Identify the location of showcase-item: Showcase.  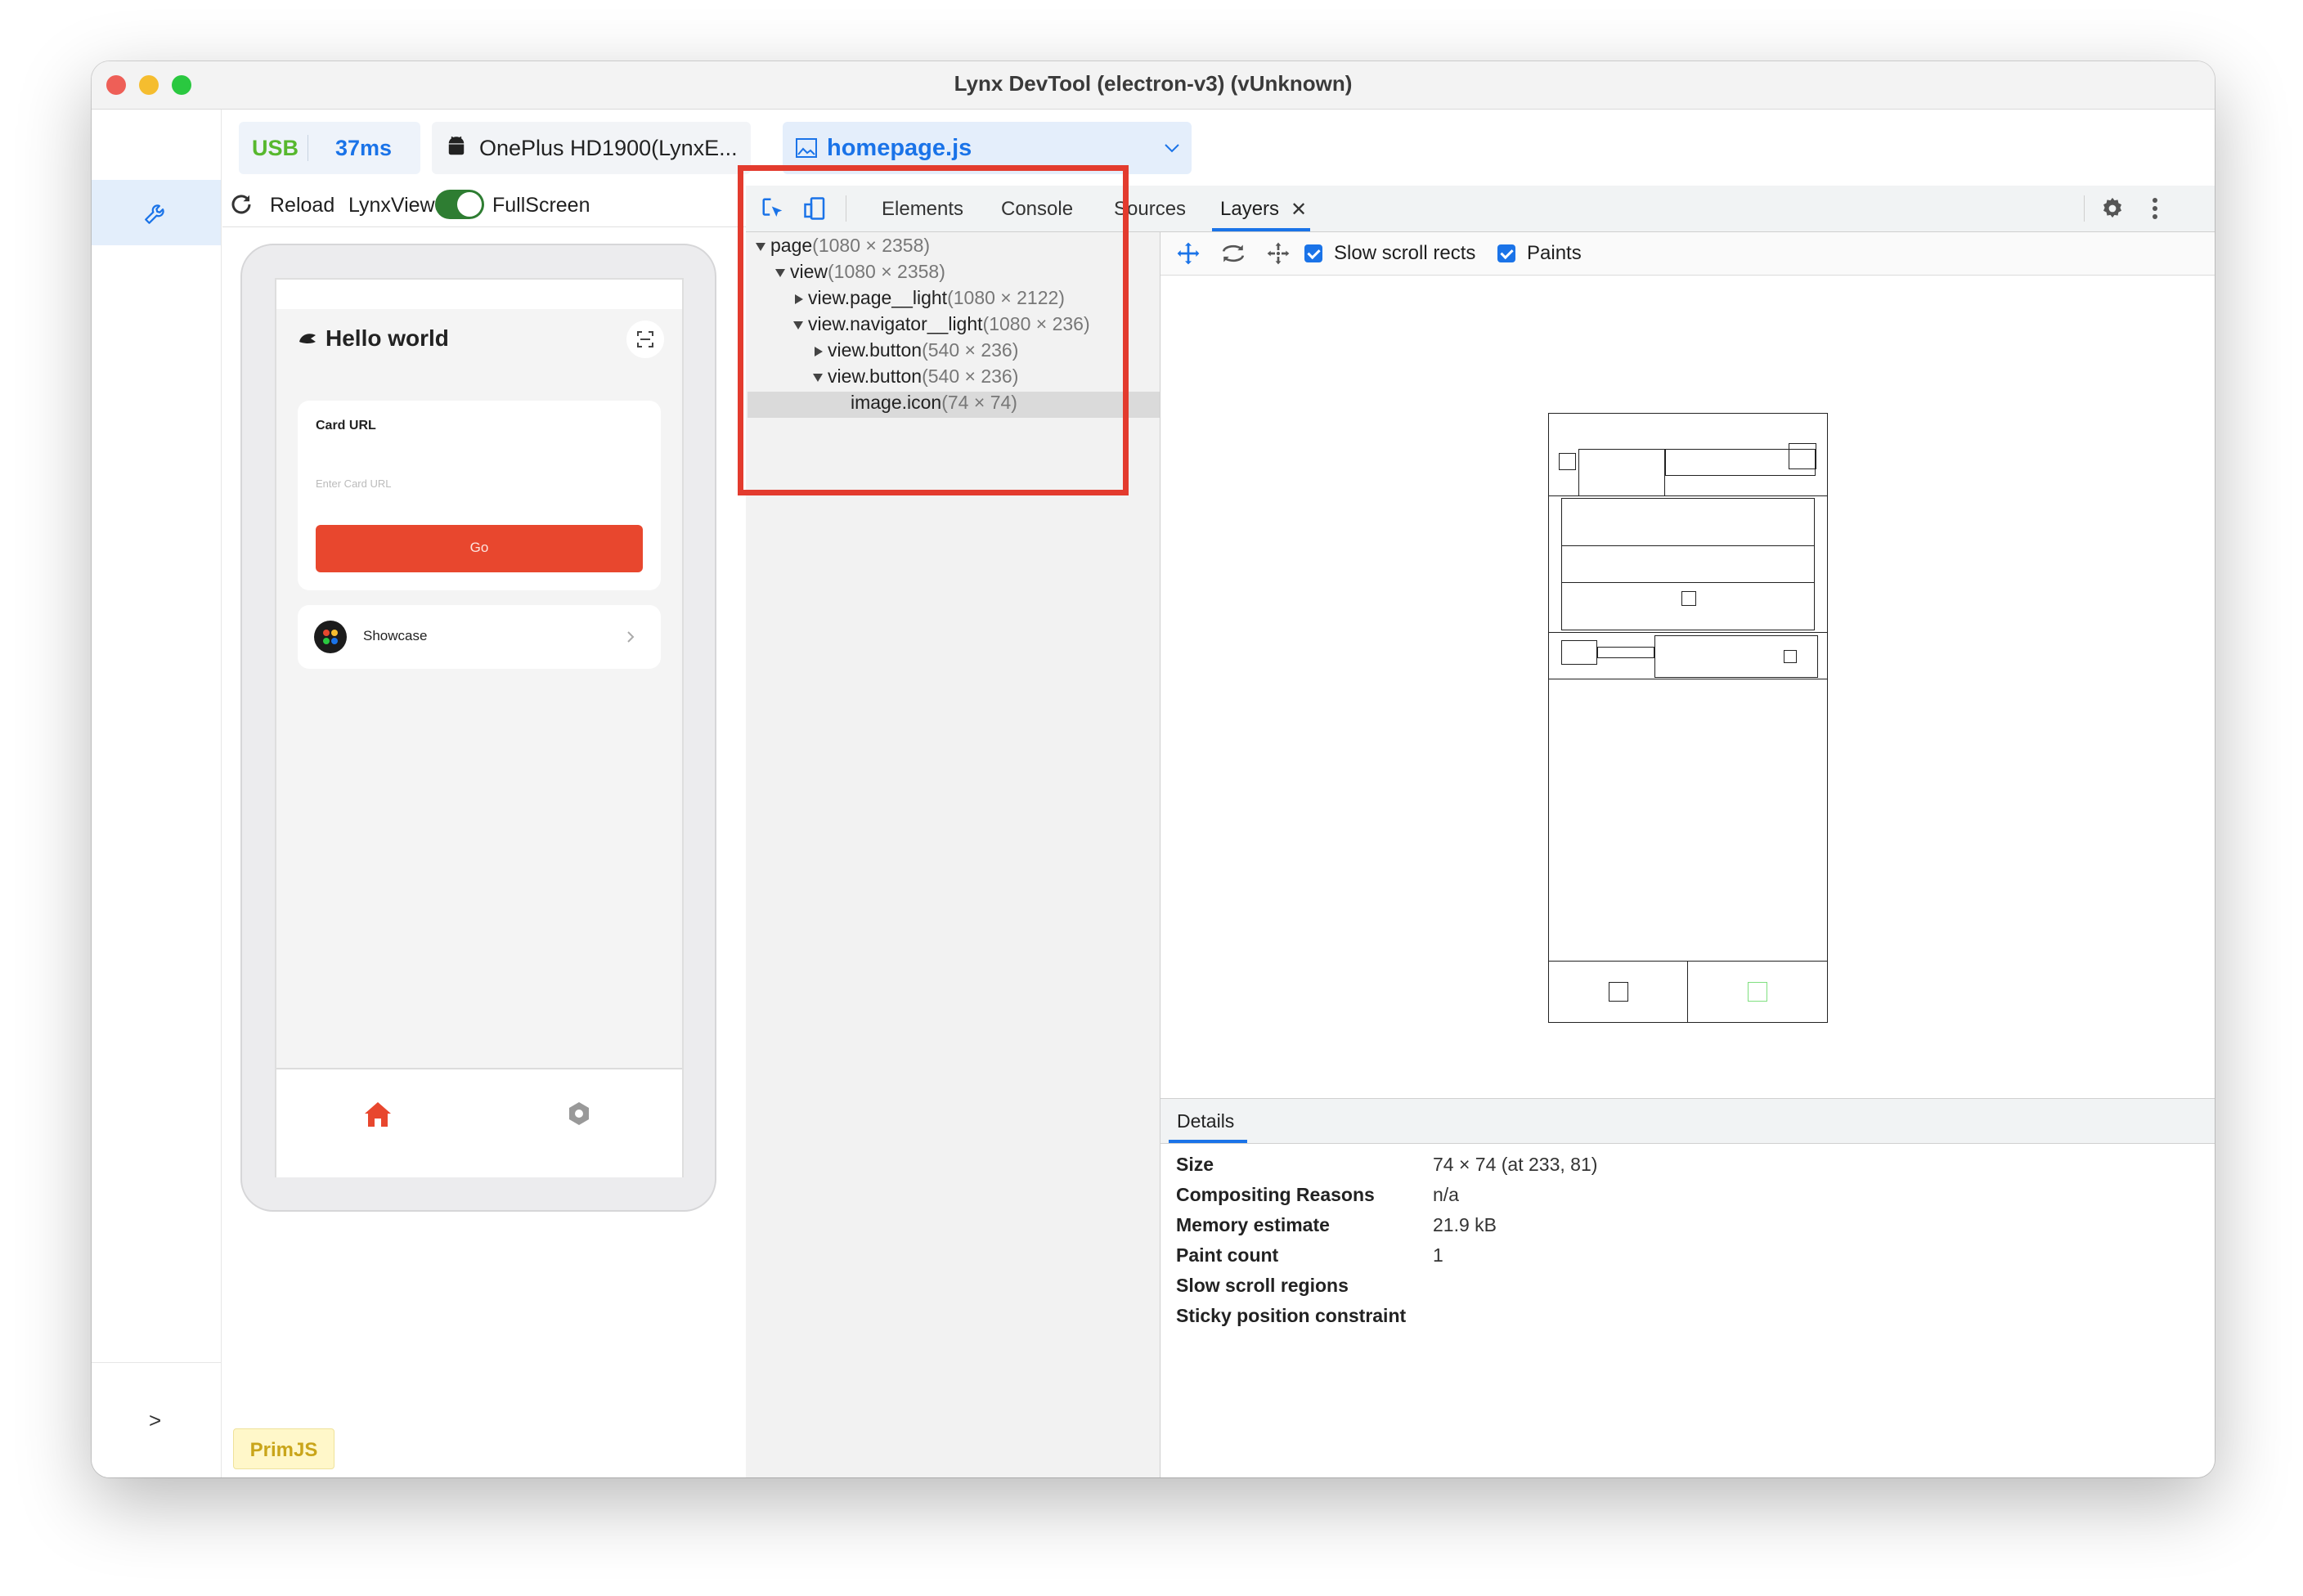
(479, 637).